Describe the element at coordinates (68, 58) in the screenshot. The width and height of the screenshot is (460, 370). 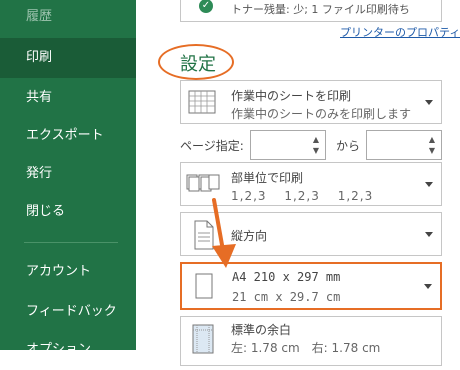
I see `sidebar-item-print: 印刷` at that location.